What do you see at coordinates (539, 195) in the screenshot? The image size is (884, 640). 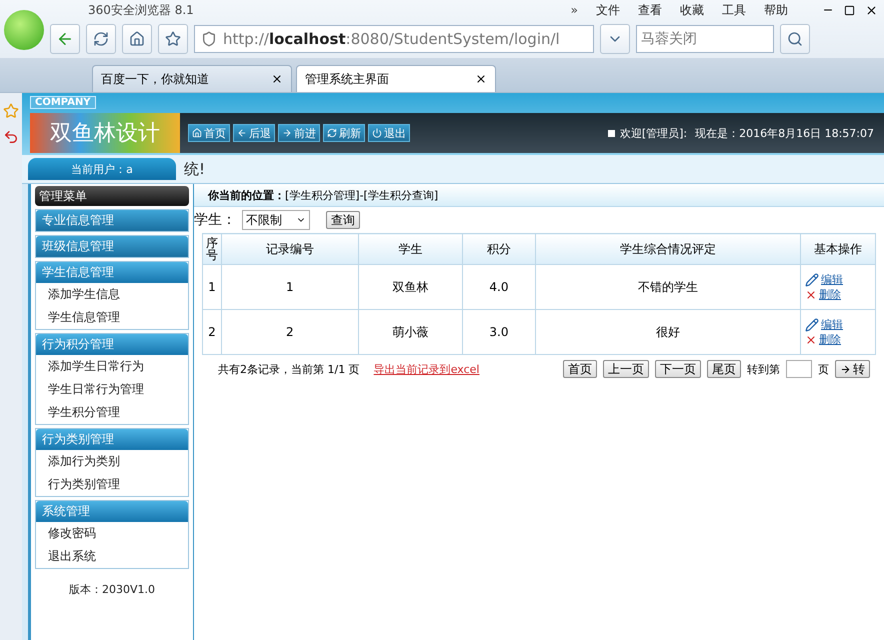 I see `breadcrumb: 你当前的位置：[学生积分管理]-[学生积分查询]` at bounding box center [539, 195].